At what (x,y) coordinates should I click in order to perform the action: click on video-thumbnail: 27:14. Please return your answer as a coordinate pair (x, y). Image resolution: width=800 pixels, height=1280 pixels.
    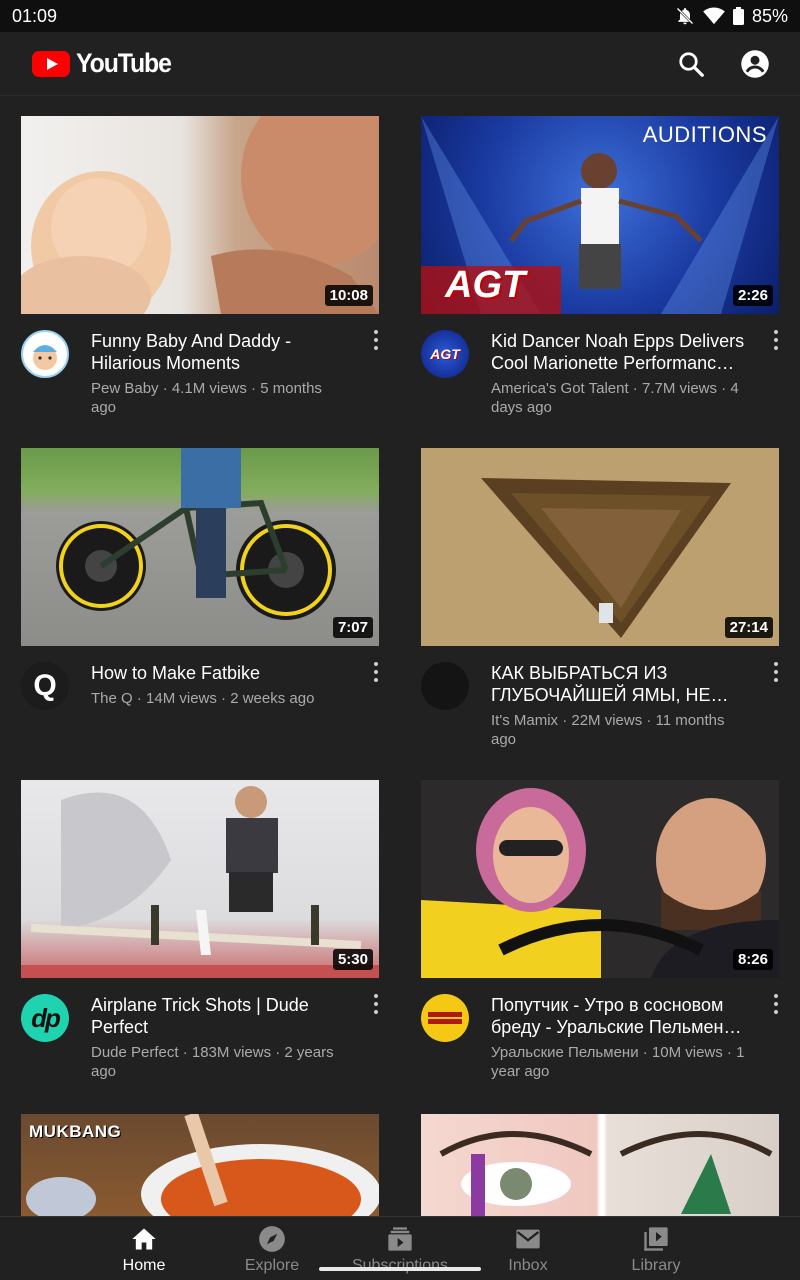
    Looking at the image, I should click on (600, 547).